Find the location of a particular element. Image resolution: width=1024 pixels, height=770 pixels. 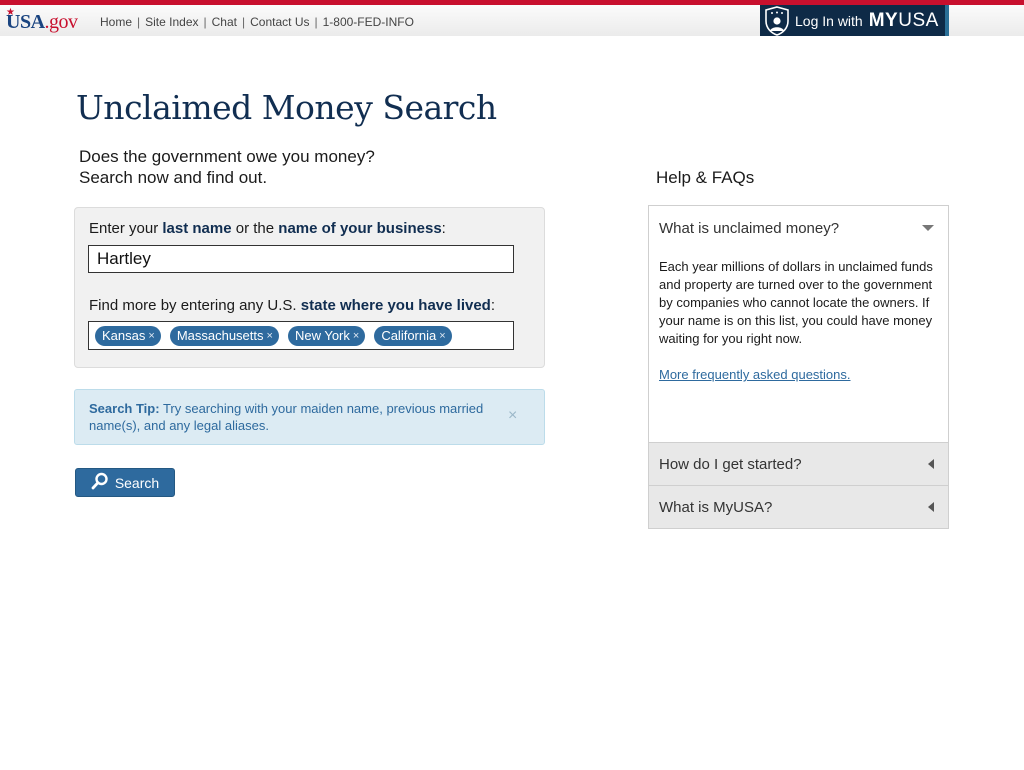

state-chip-massachusetts: Massachusetts × is located at coordinates (224, 335).